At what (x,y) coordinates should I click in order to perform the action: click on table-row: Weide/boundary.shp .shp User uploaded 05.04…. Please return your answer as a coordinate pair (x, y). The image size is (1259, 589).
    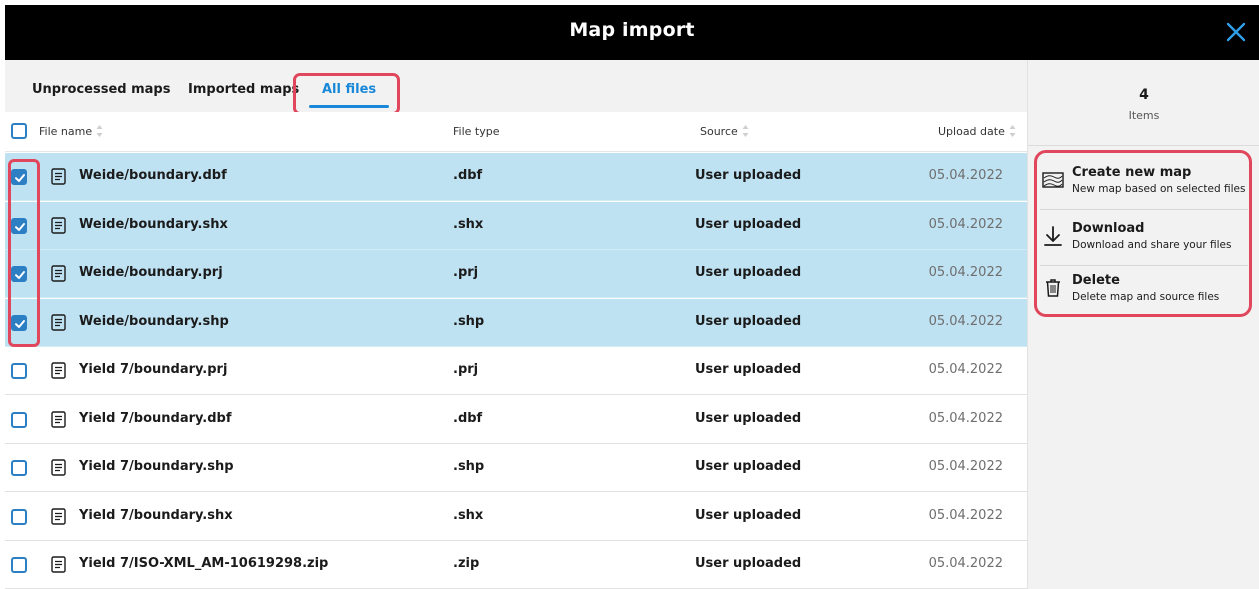
    Looking at the image, I should click on (516, 322).